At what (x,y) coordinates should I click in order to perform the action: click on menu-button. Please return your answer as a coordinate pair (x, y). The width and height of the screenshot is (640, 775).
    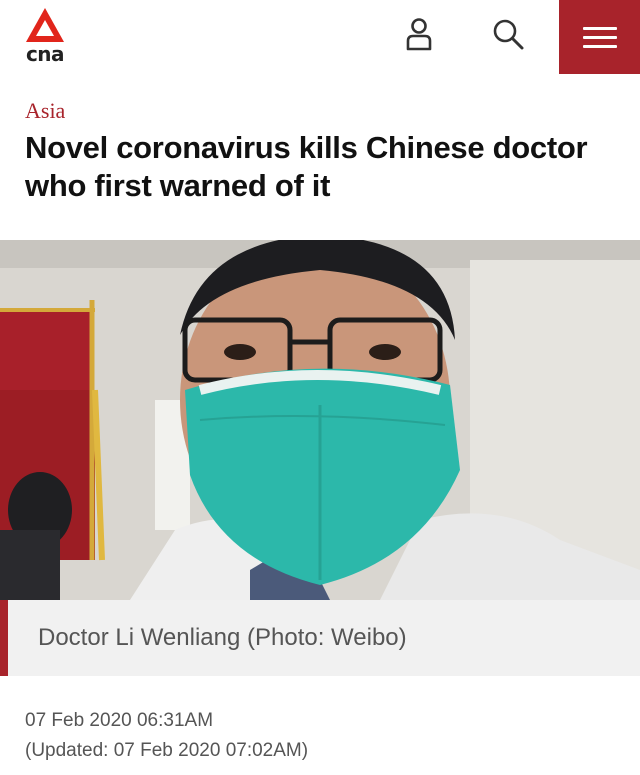
    Looking at the image, I should click on (599, 37).